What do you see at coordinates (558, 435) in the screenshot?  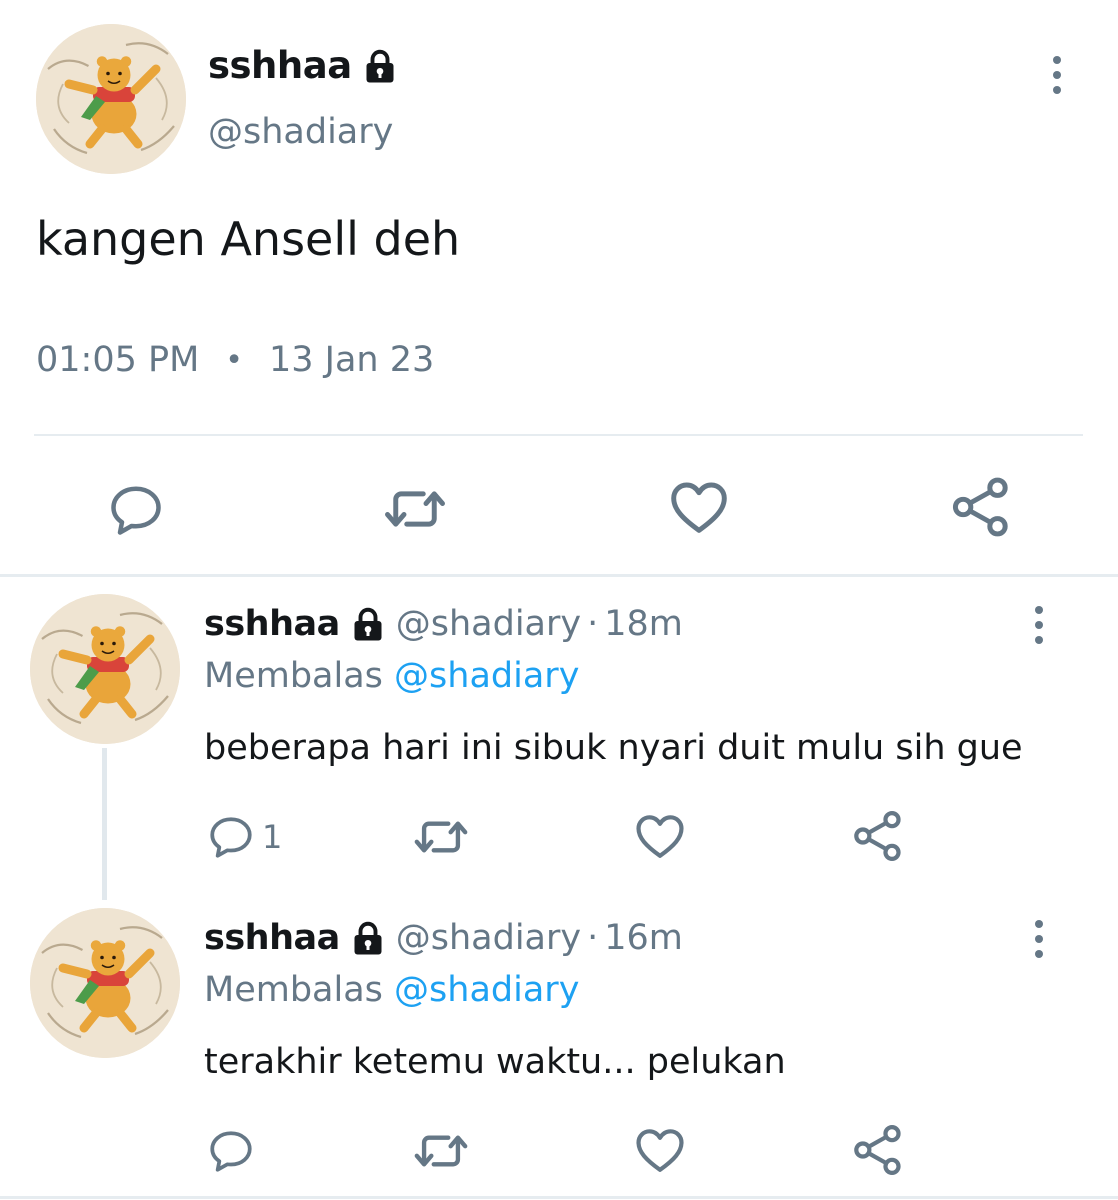 I see `divider` at bounding box center [558, 435].